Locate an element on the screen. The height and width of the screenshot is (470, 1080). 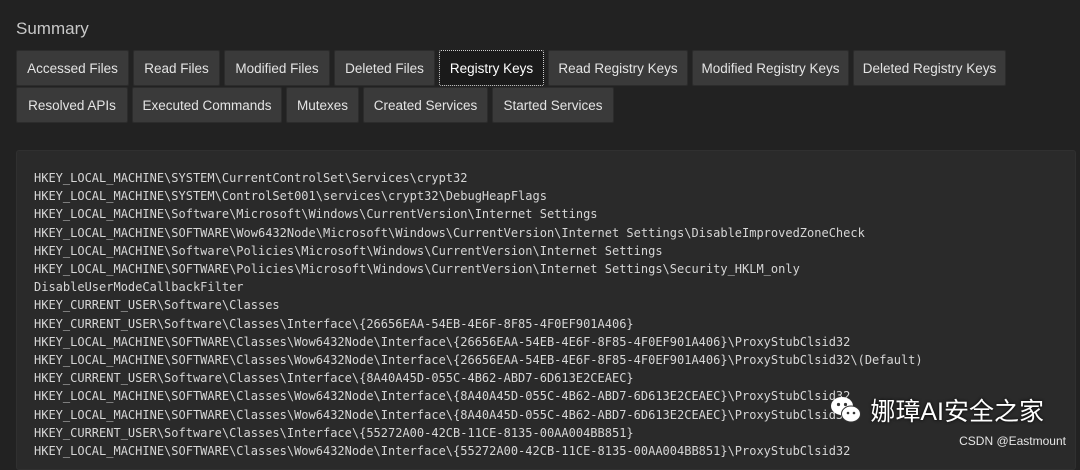
tab-executed-commands: Executed Commands is located at coordinates (207, 105).